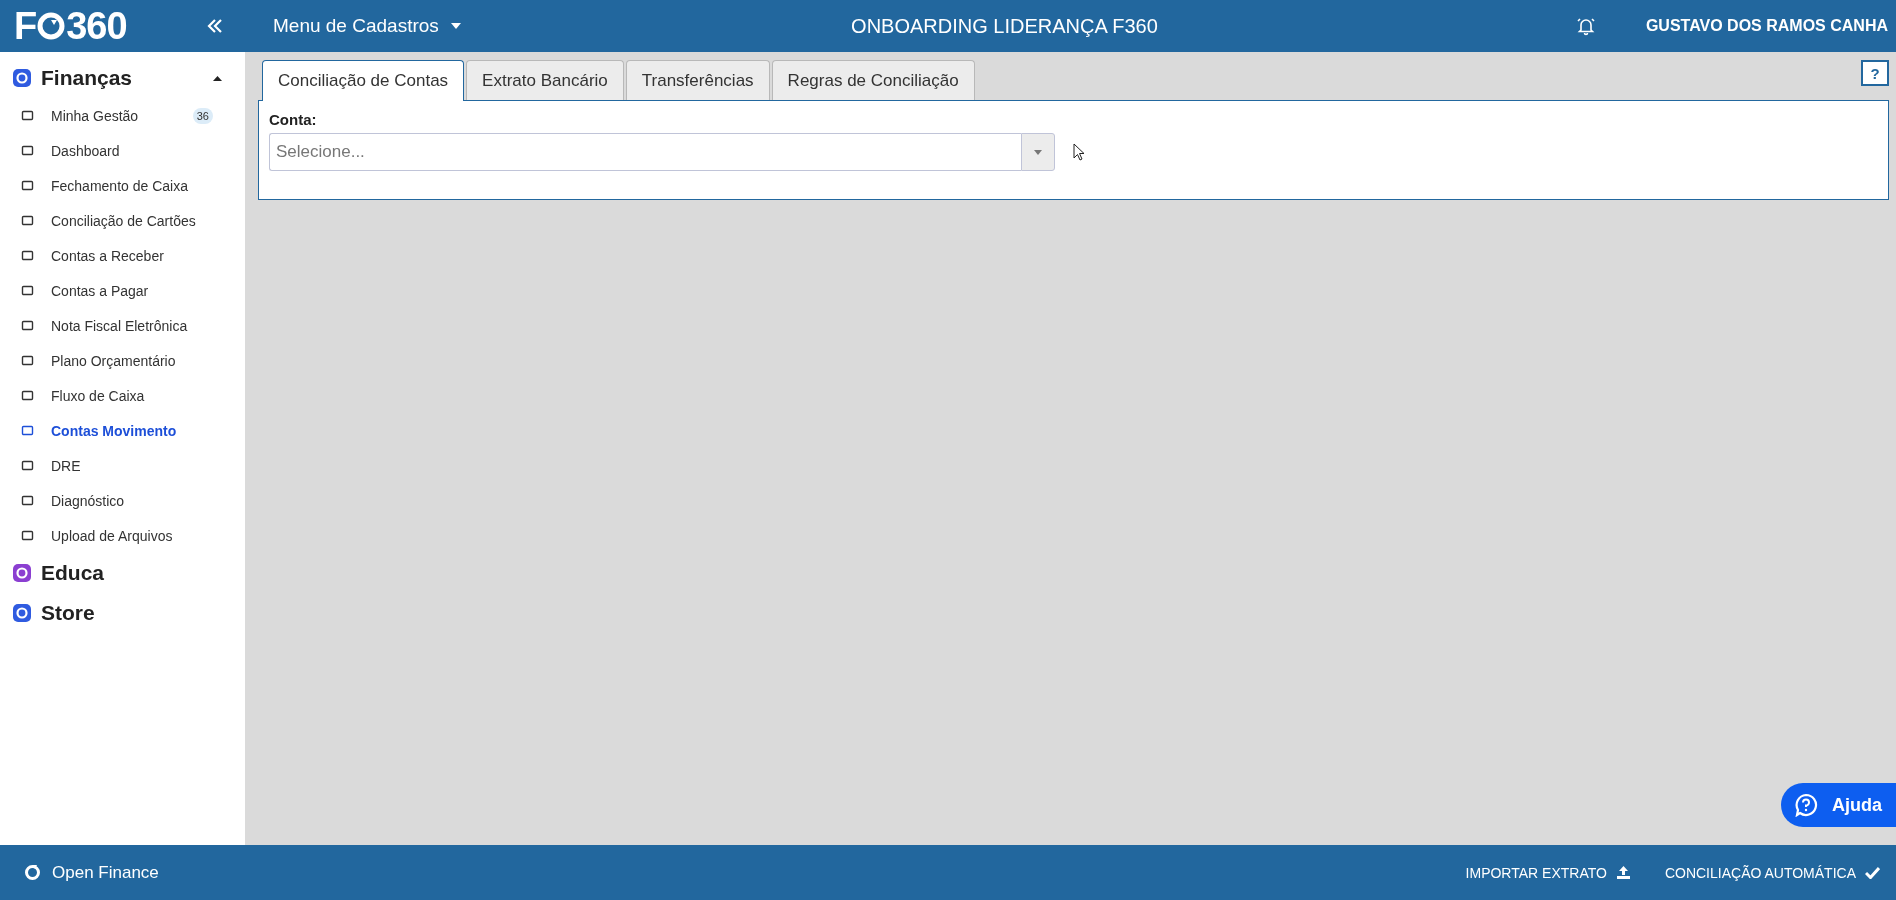  What do you see at coordinates (122, 78) in the screenshot?
I see `sidebar-section: Finanças` at bounding box center [122, 78].